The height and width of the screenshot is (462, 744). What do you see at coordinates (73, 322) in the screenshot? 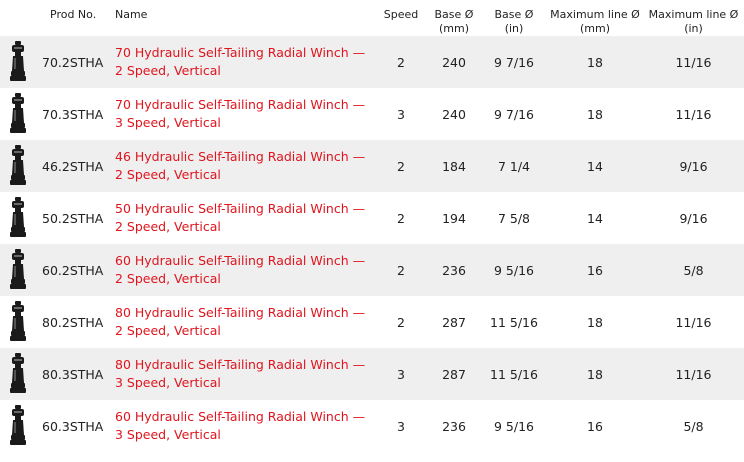
I see `prod-no-cell: 80.2STHA` at bounding box center [73, 322].